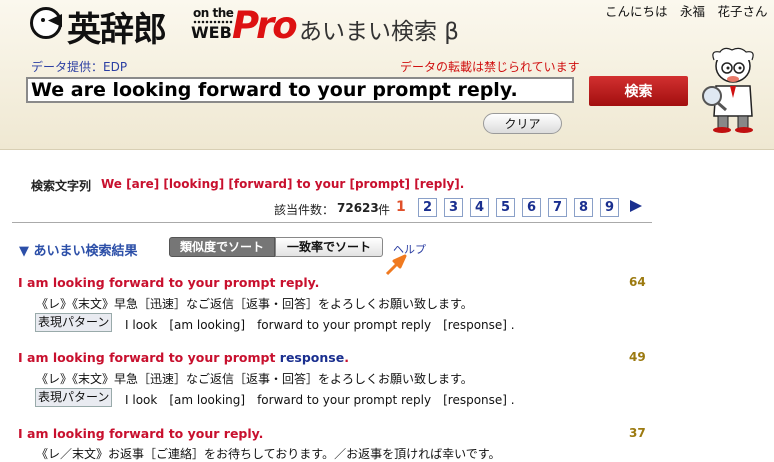 Image resolution: width=774 pixels, height=462 pixels. Describe the element at coordinates (304, 210) in the screenshot. I see `result-count-label: 該当件数：` at that location.